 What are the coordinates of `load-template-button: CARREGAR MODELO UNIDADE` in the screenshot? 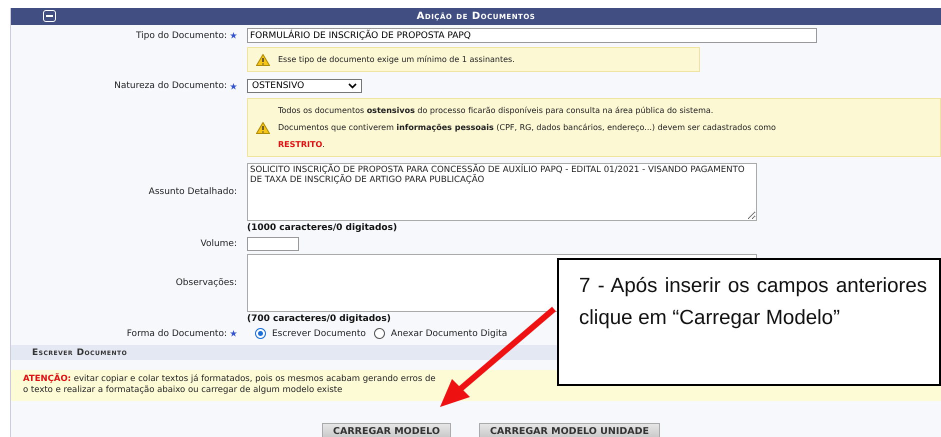 It's located at (569, 430).